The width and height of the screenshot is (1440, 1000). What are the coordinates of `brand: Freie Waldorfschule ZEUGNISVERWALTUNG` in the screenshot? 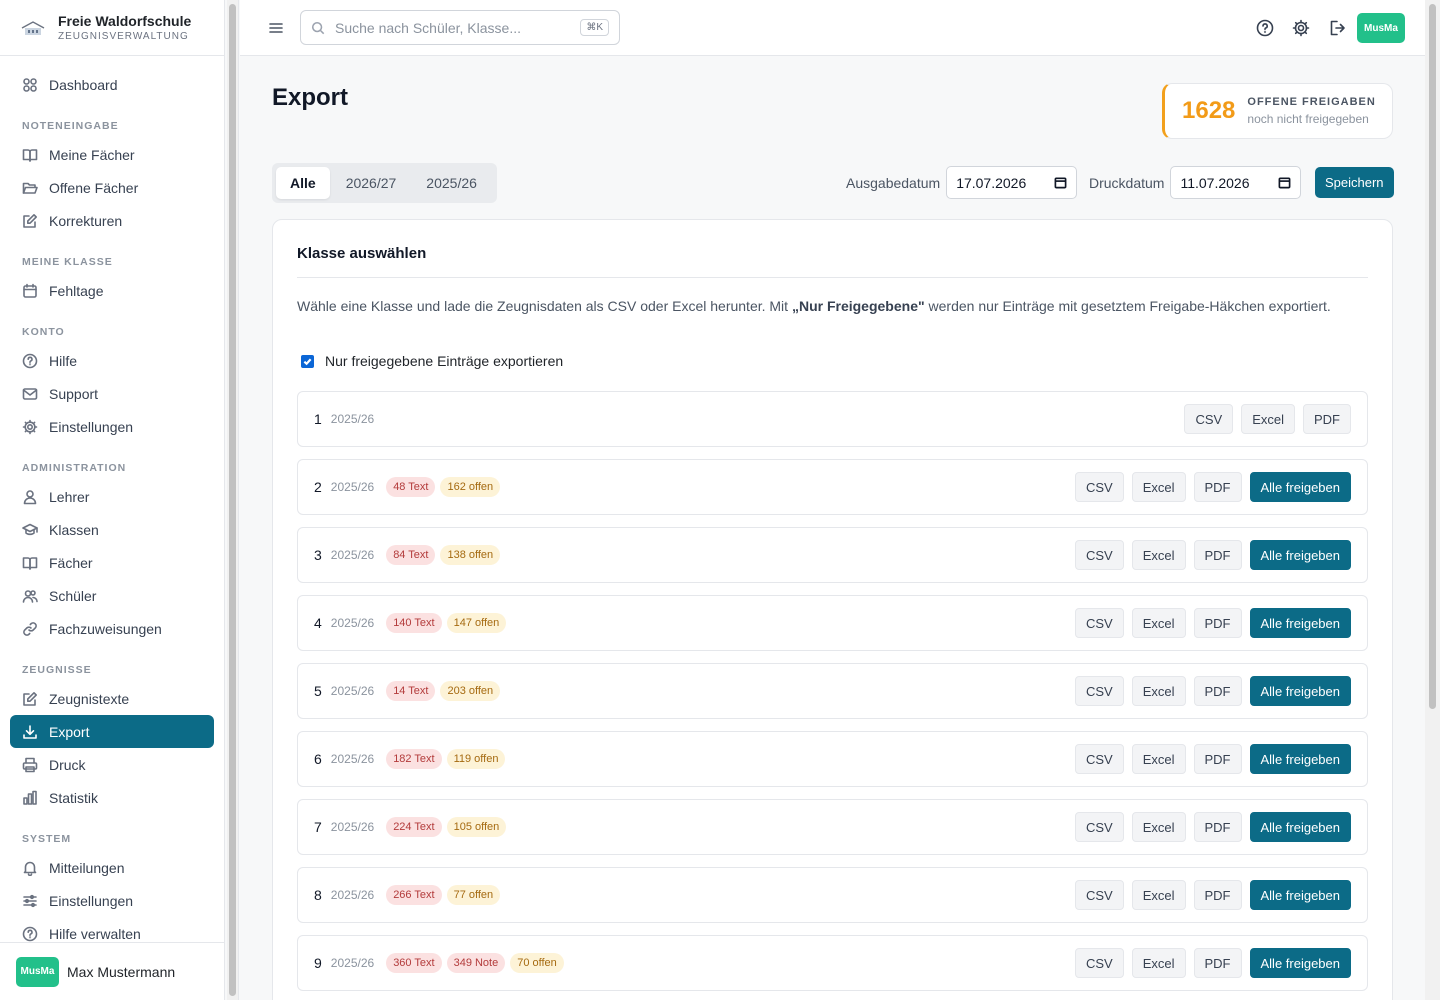 It's located at (112, 28).